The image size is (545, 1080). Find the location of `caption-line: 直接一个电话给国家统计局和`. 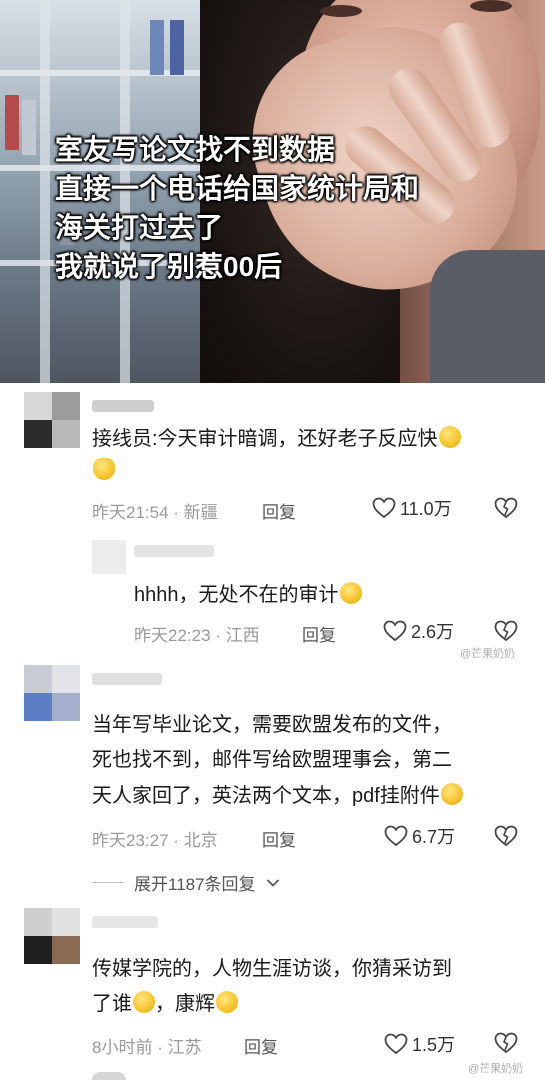

caption-line: 直接一个电话给国家统计局和 is located at coordinates (237, 188).